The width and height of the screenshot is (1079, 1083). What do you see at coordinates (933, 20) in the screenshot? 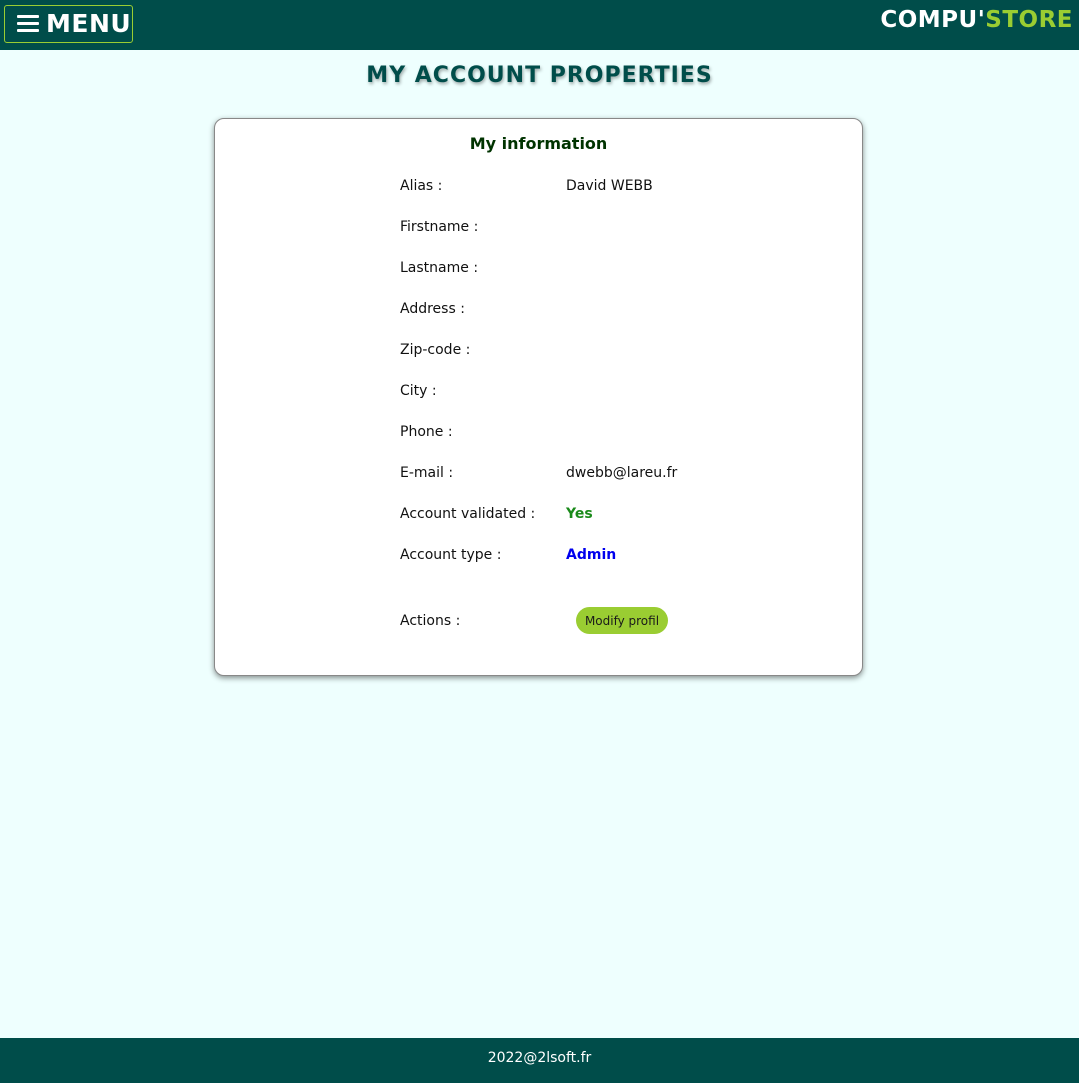
I see `brand-name-part1: COMPU'` at bounding box center [933, 20].